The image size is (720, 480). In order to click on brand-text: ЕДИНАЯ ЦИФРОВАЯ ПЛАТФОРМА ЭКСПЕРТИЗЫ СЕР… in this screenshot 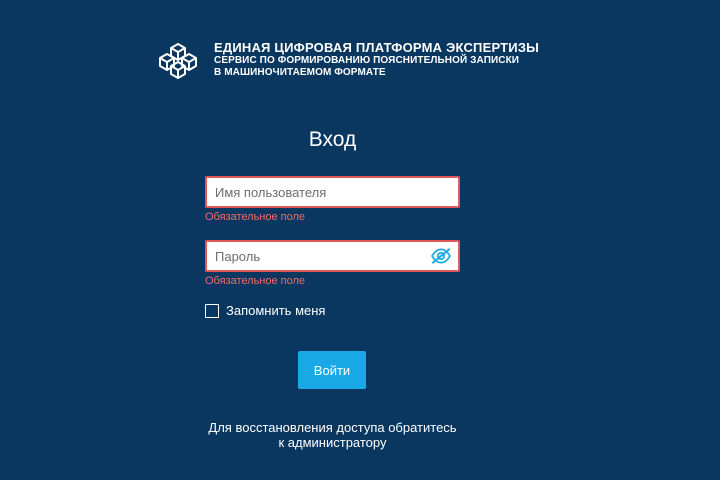, I will do `click(376, 59)`.